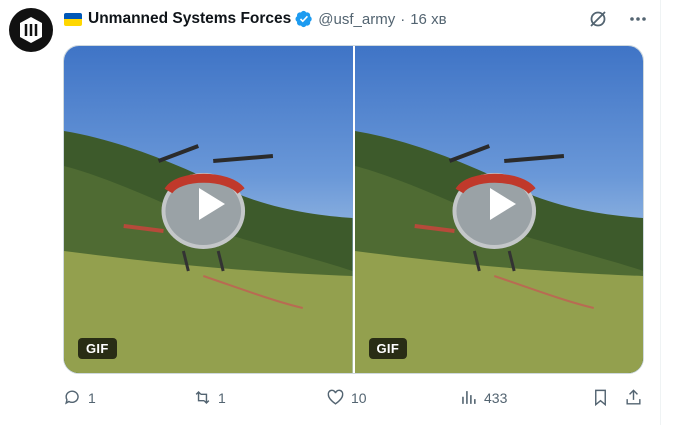 Image resolution: width=679 pixels, height=425 pixels. What do you see at coordinates (469, 397) in the screenshot?
I see `views-icon` at bounding box center [469, 397].